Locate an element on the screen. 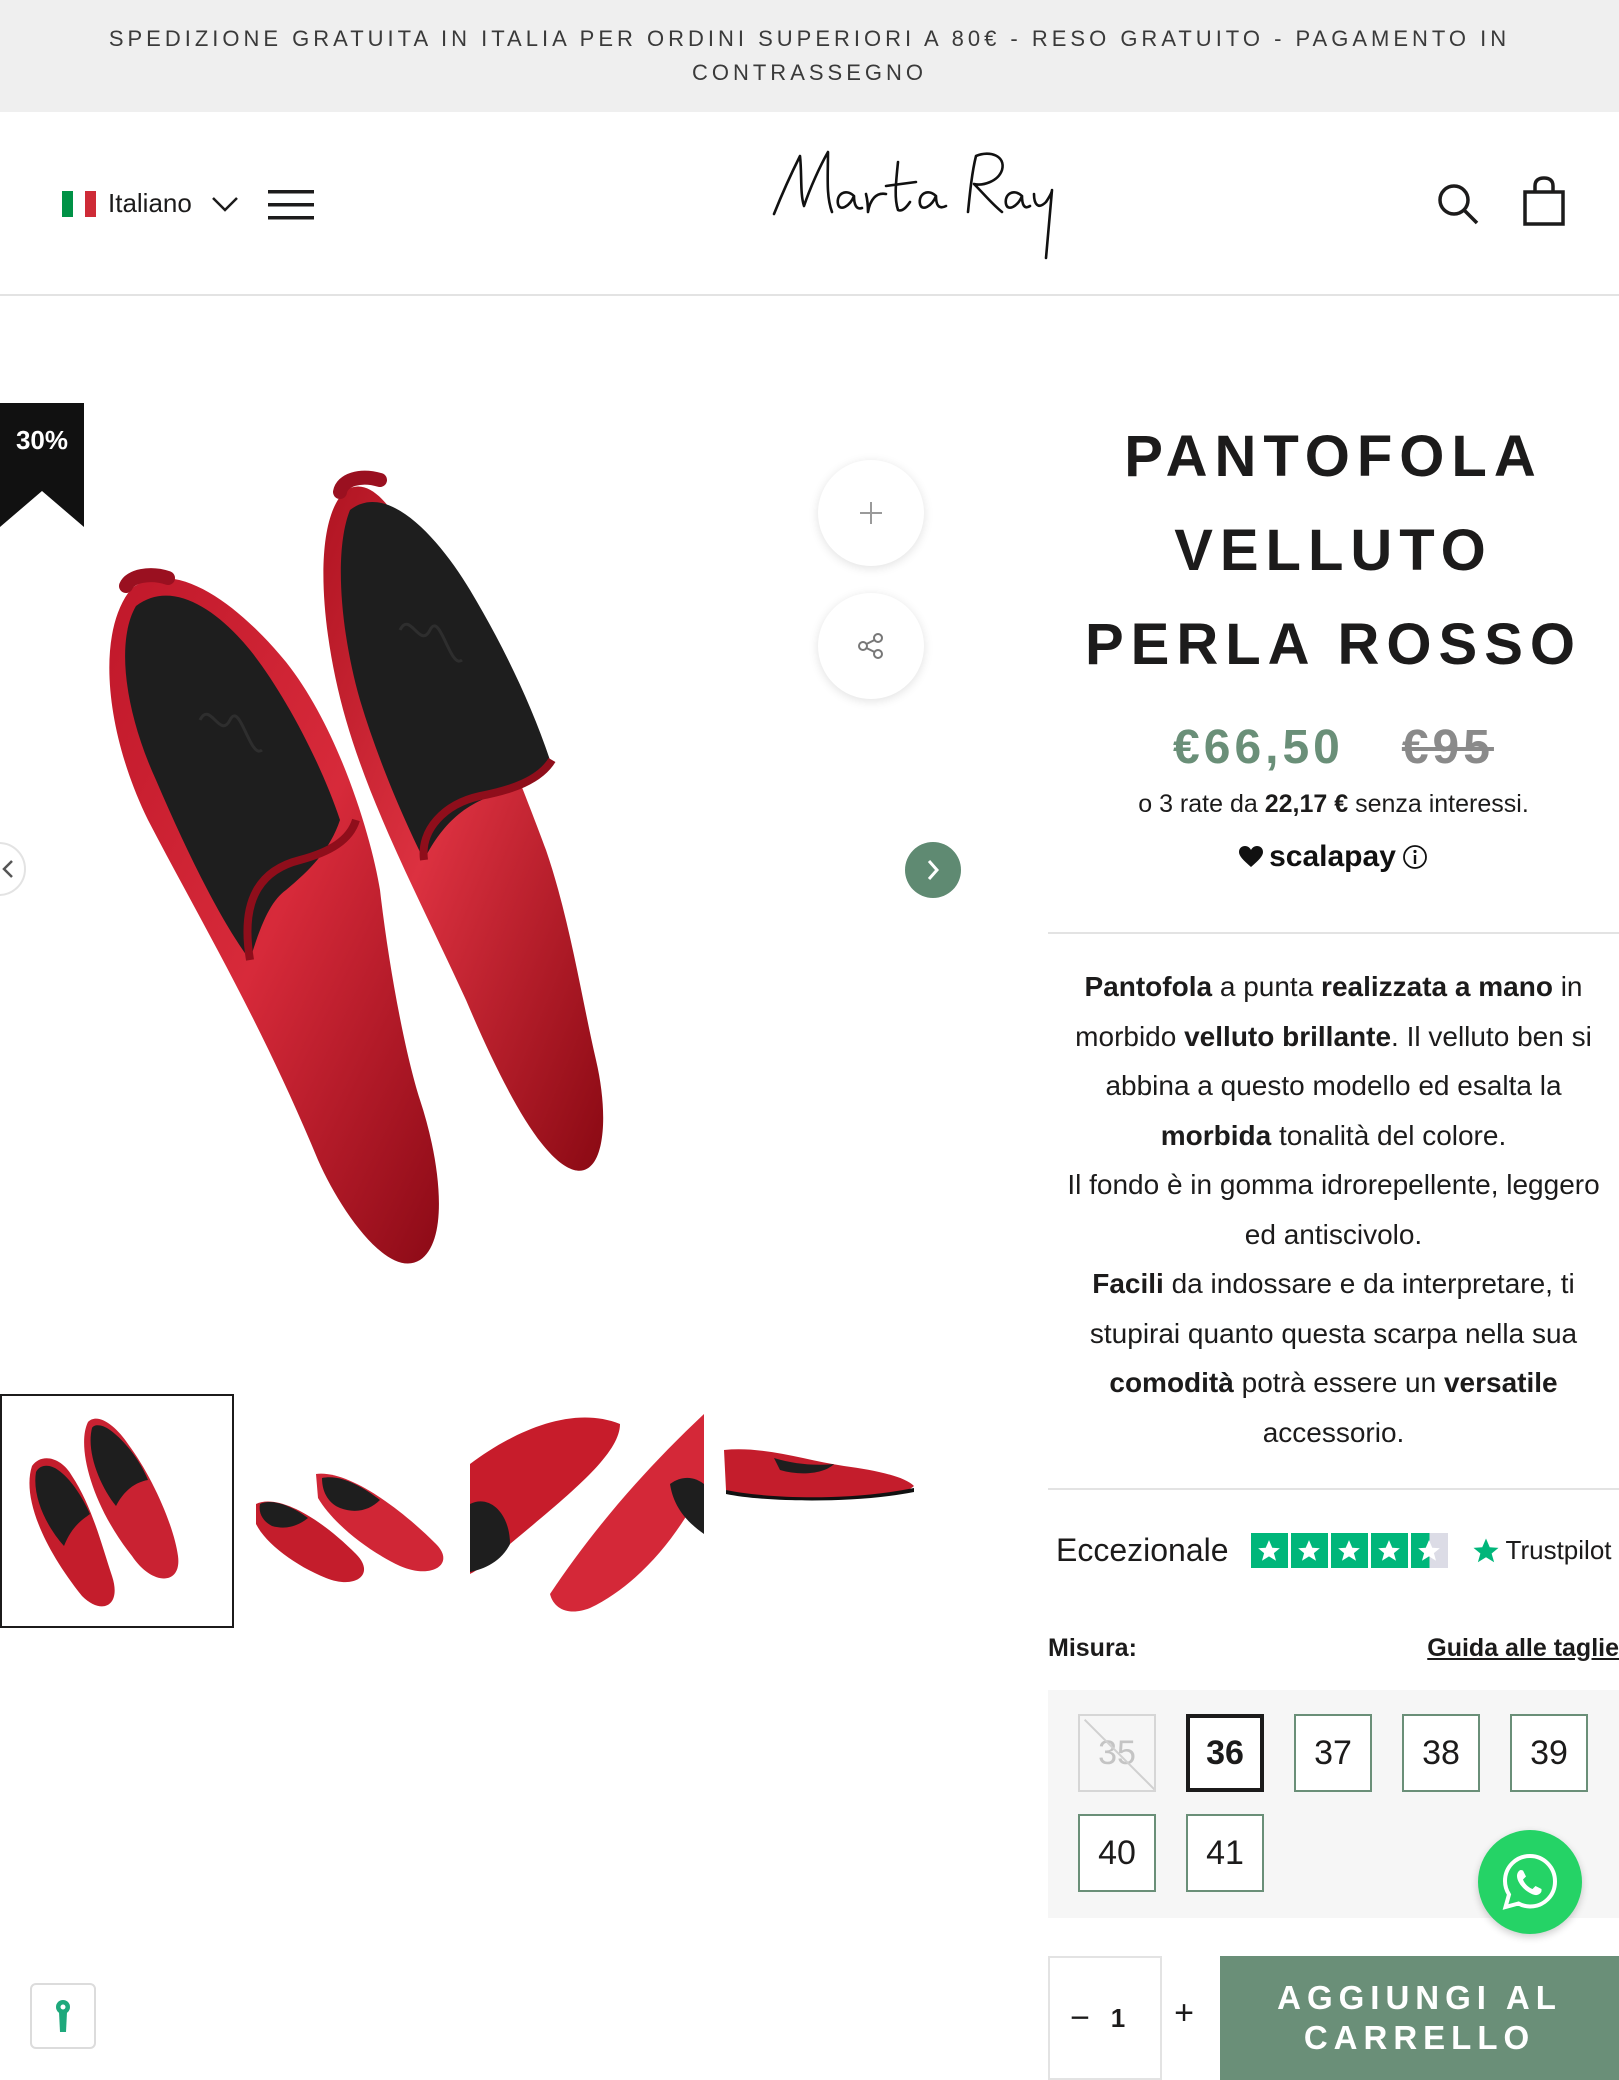 The image size is (1619, 2080). installments-text: o 3 rate da 22,17 € senza interessi. is located at coordinates (1333, 804).